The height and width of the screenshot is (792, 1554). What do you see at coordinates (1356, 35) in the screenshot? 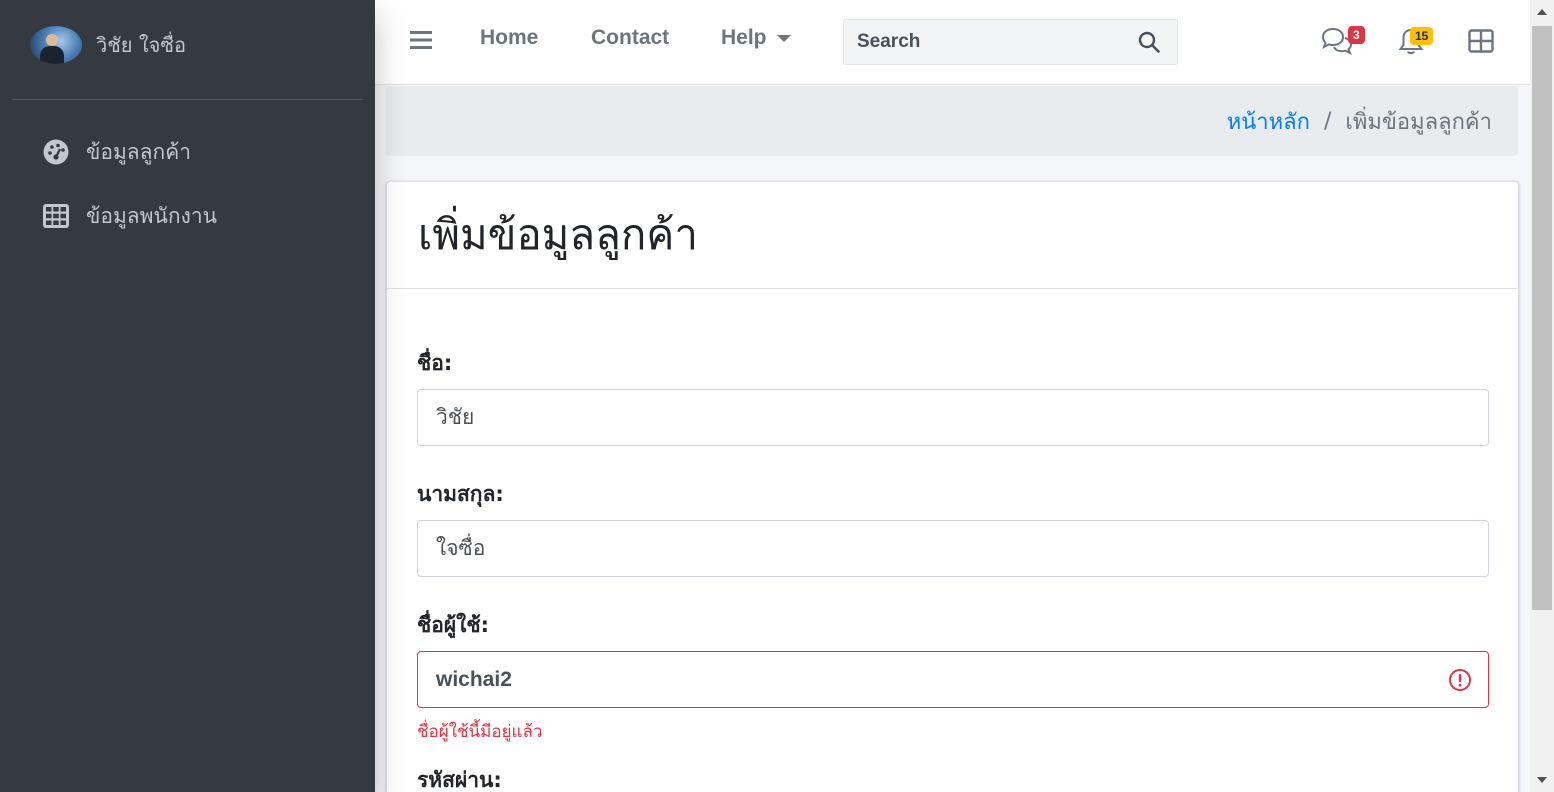
I see `messages-count-badge: 3` at bounding box center [1356, 35].